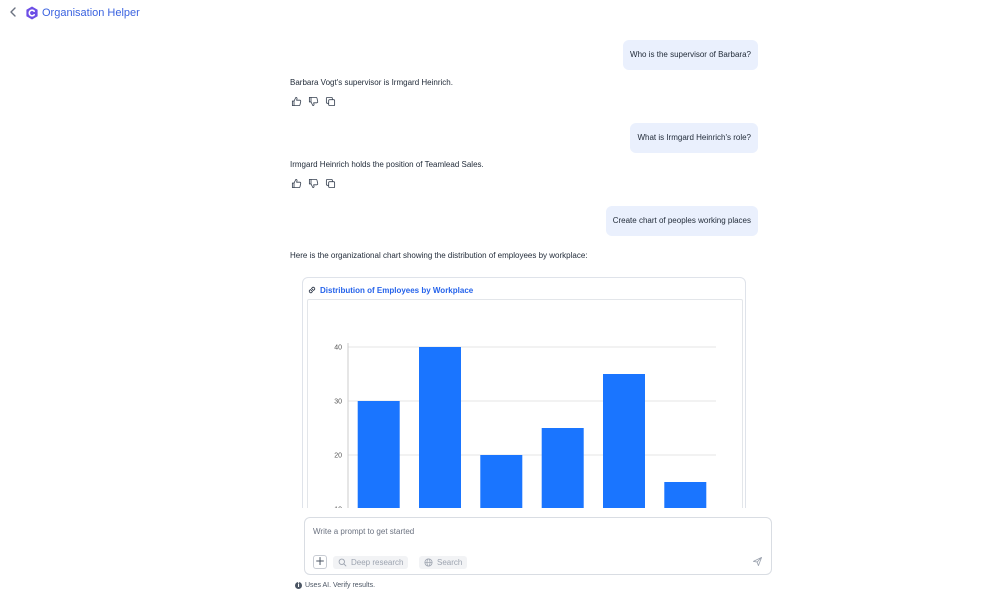 Image resolution: width=999 pixels, height=593 pixels. What do you see at coordinates (340, 585) in the screenshot?
I see `disclaimer-text: Uses AI. Verify results.` at bounding box center [340, 585].